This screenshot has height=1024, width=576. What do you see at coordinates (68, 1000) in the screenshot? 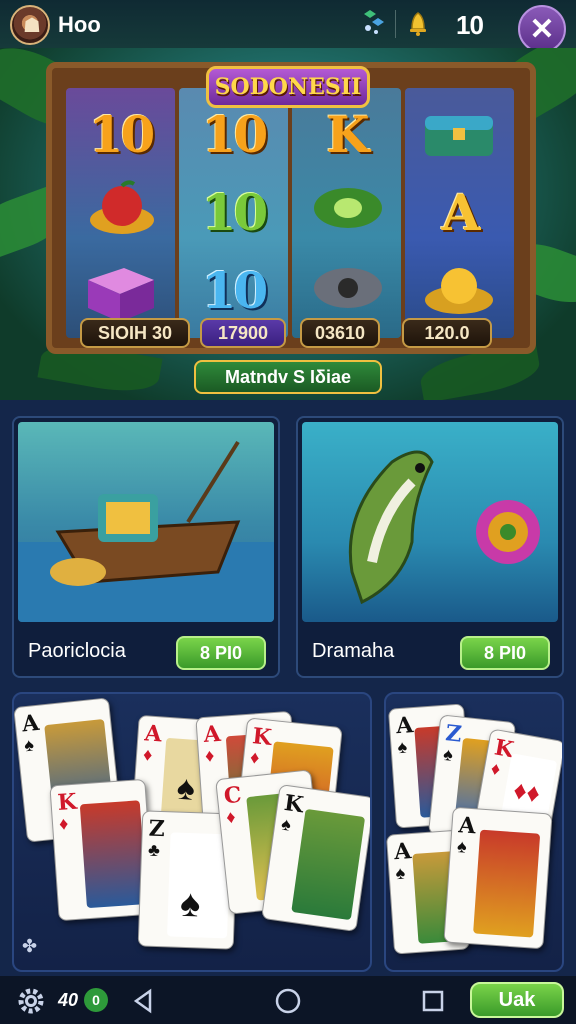
I see `level-count: 40` at bounding box center [68, 1000].